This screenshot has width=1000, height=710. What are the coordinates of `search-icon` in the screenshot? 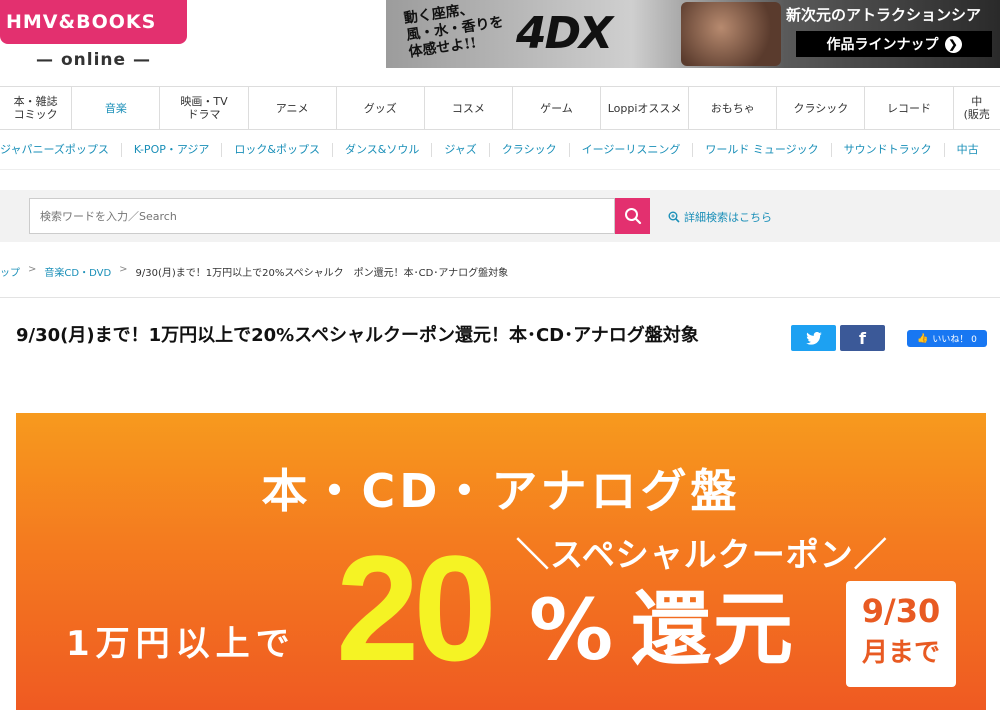 It's located at (632, 216).